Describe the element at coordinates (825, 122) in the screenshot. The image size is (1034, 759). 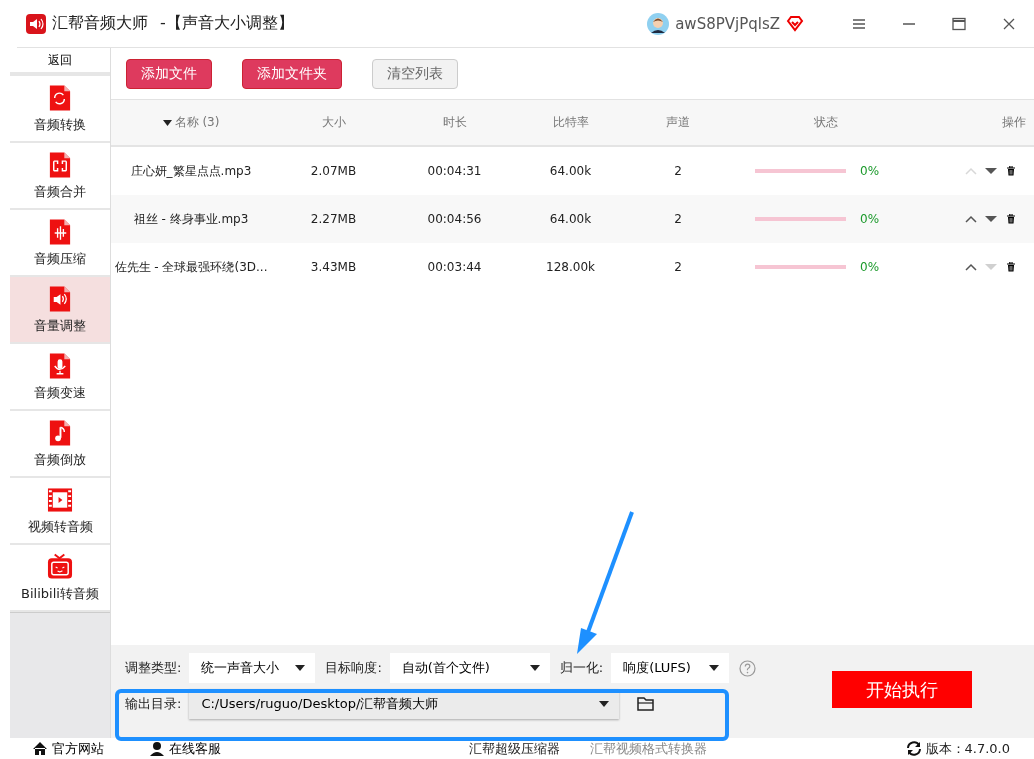
I see `column-header: 状态` at that location.